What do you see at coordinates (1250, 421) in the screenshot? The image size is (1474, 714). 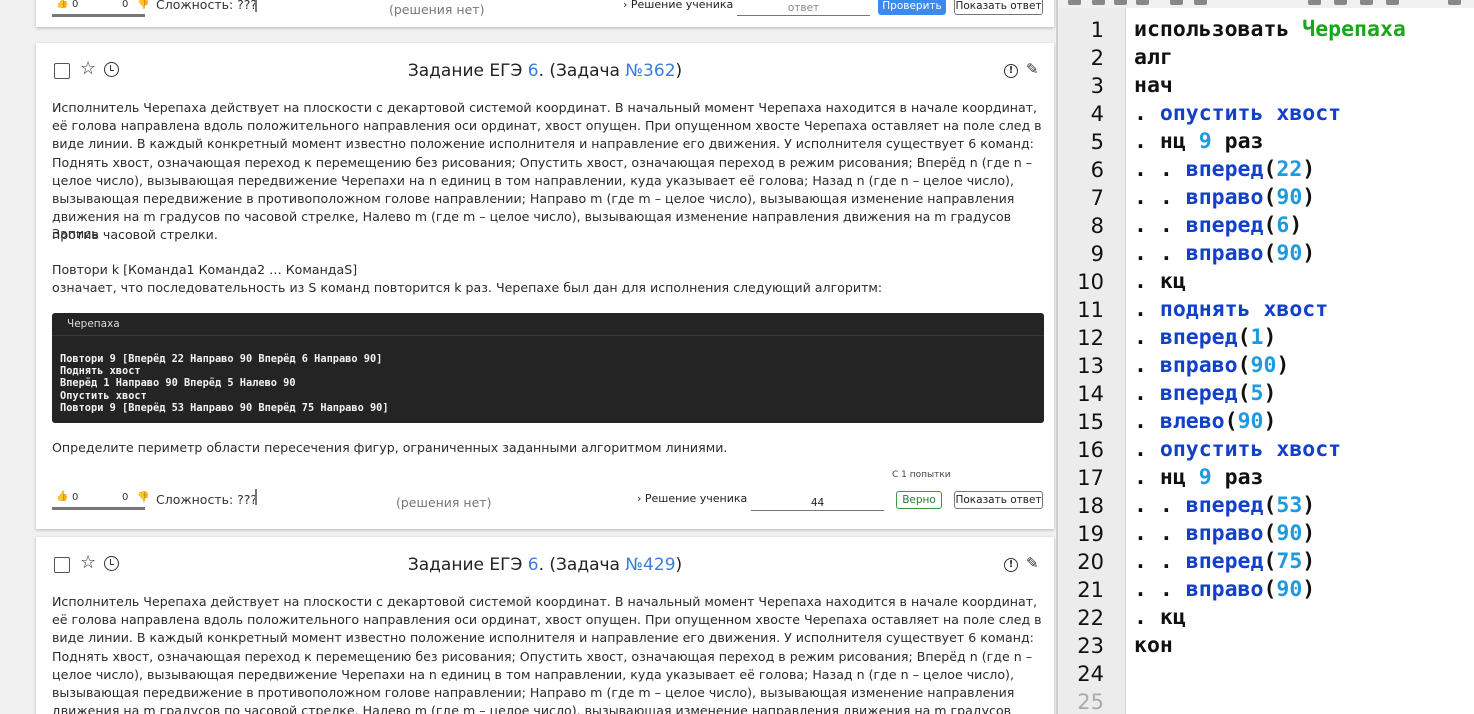 I see `code-token: 90` at bounding box center [1250, 421].